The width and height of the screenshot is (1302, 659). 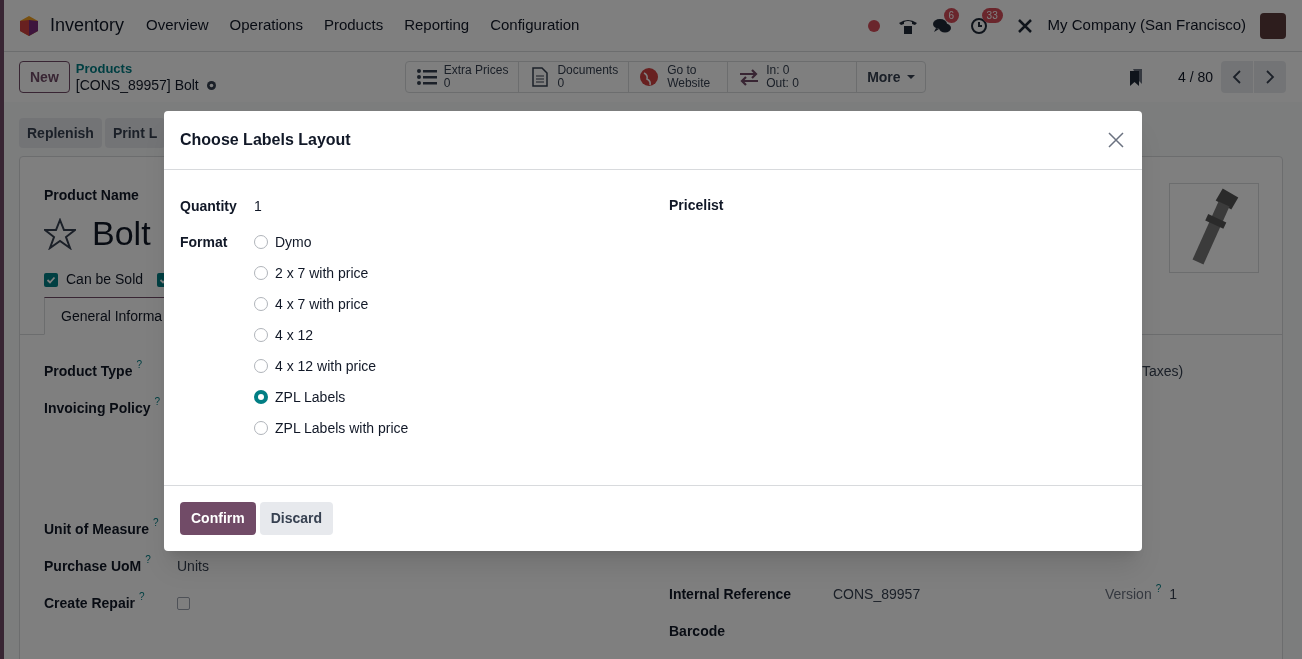 What do you see at coordinates (105, 279) in the screenshot?
I see `checkbox-label: Can be Sold` at bounding box center [105, 279].